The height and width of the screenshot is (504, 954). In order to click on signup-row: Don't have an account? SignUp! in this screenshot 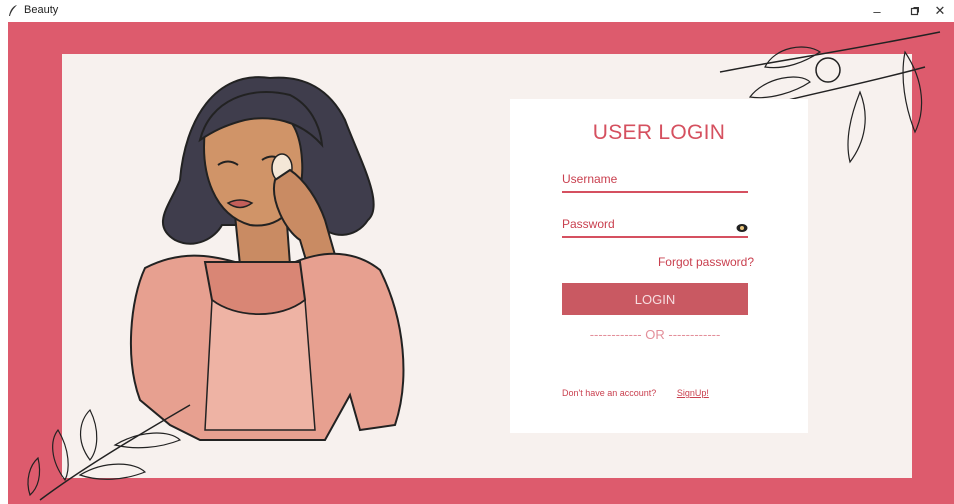, I will do `click(635, 393)`.